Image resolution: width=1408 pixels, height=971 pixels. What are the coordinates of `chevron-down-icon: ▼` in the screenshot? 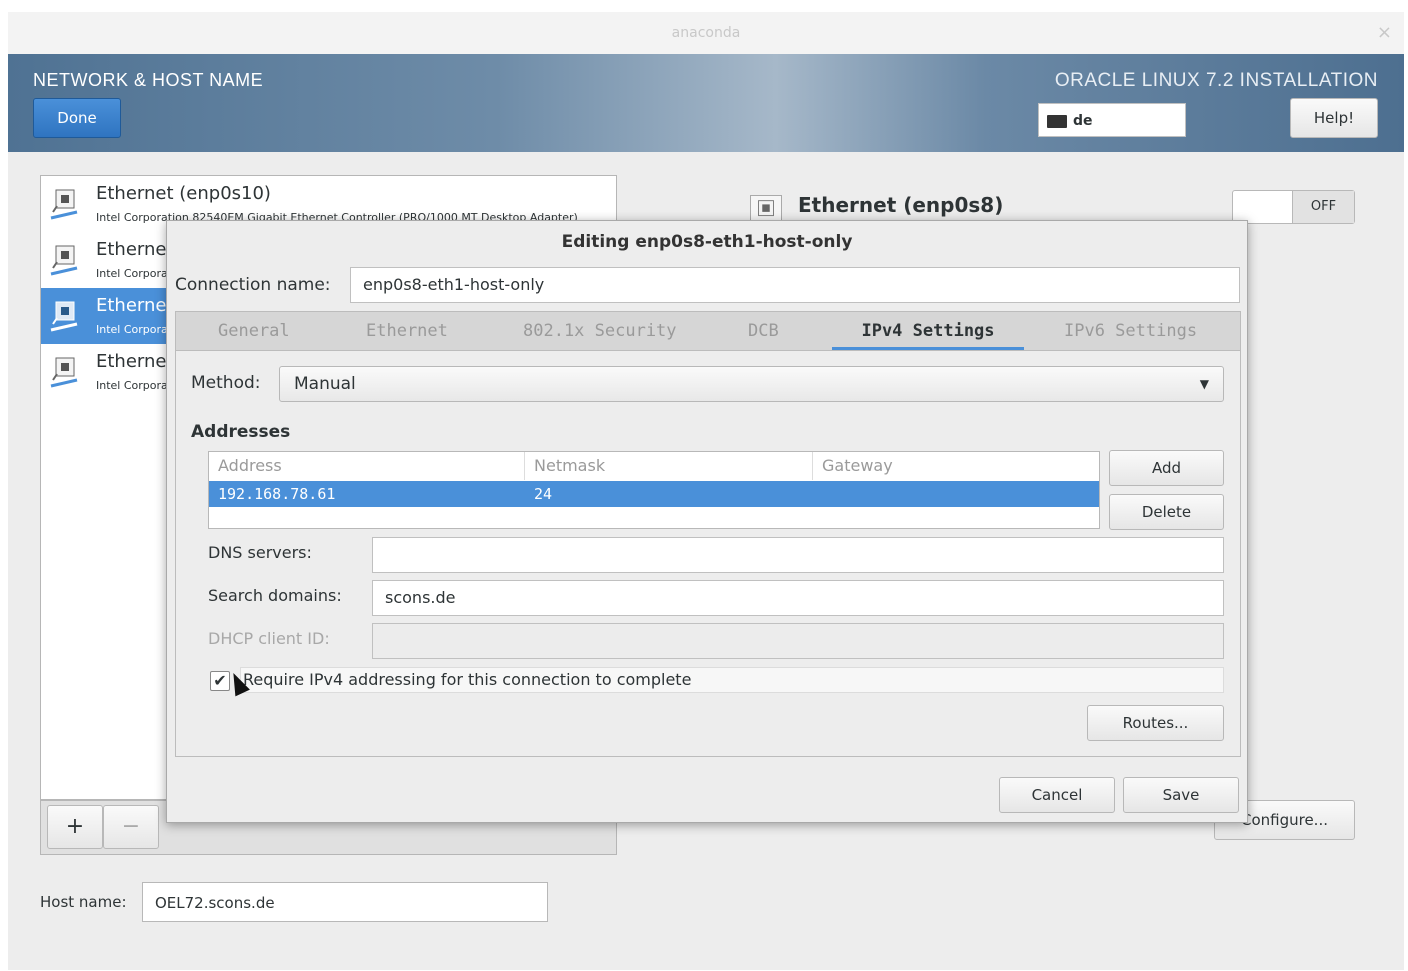 It's located at (1204, 384).